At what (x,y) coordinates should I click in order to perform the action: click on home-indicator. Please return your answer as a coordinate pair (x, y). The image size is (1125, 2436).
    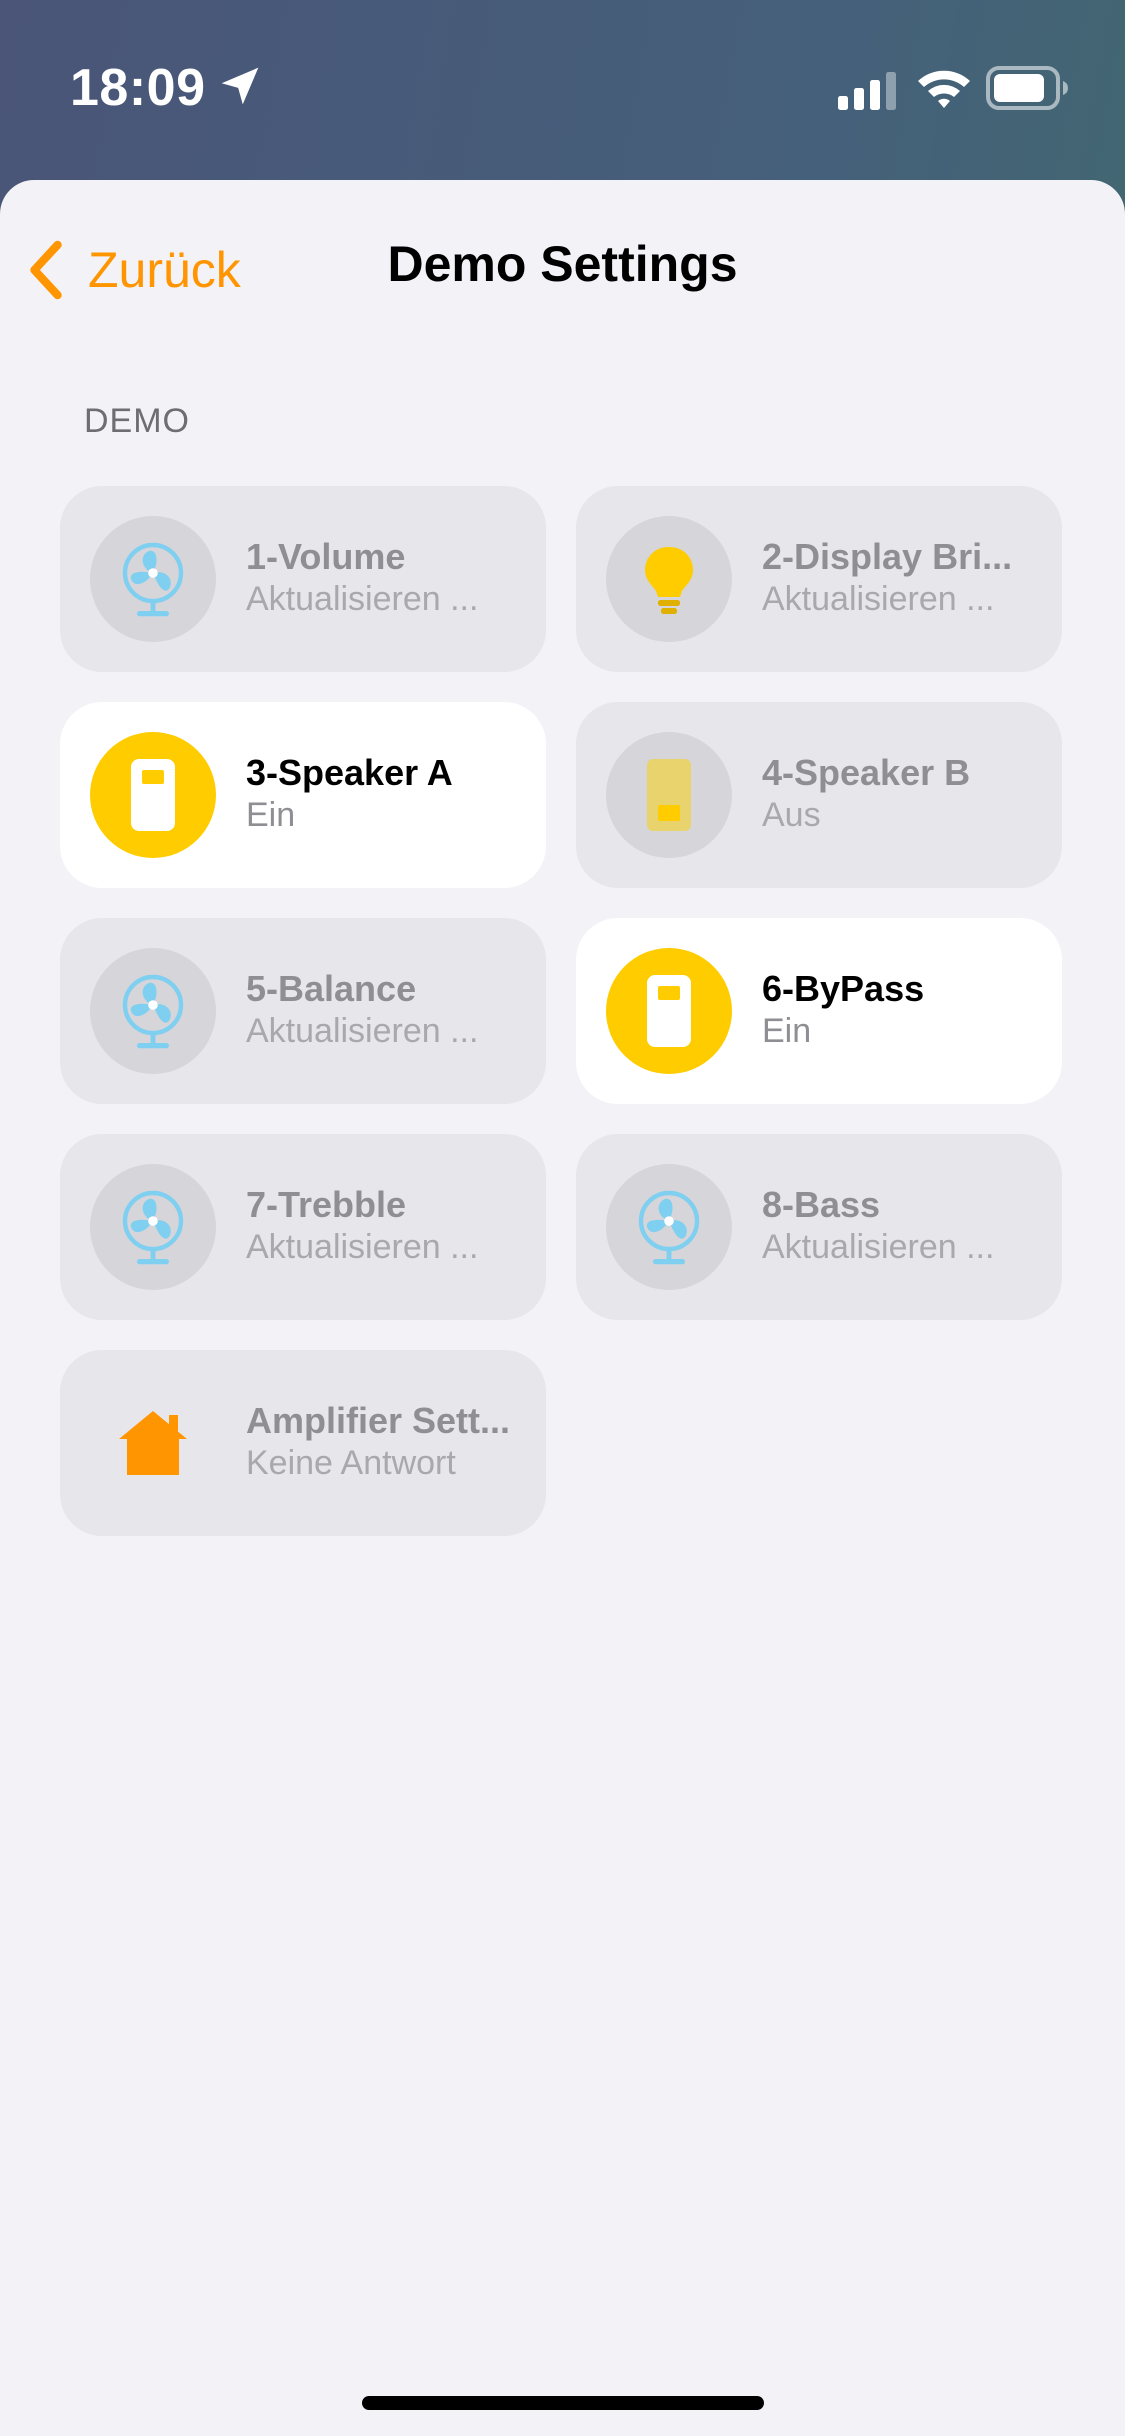
    Looking at the image, I should click on (563, 2403).